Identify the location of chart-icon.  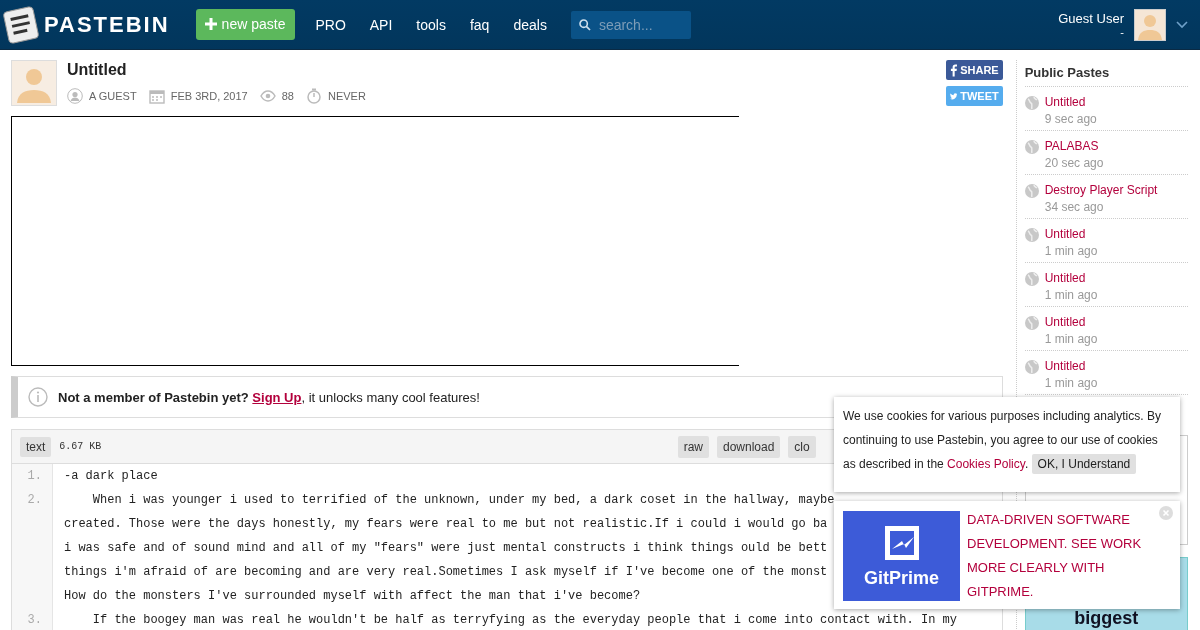
(901, 542).